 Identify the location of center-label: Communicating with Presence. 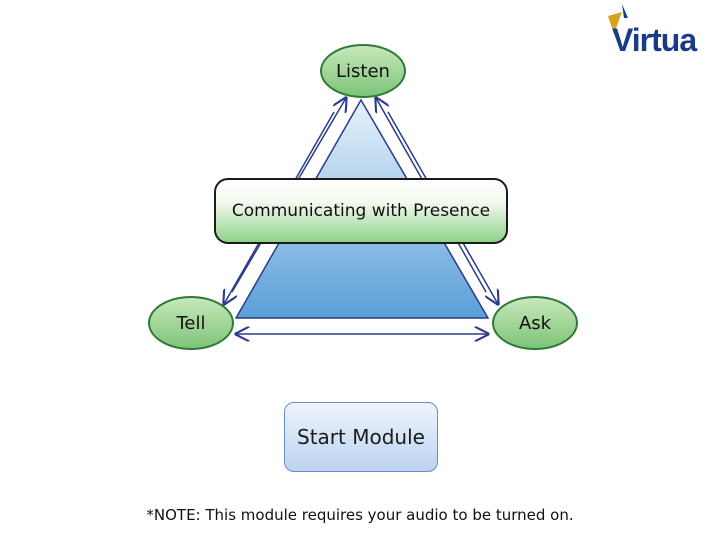
(361, 211).